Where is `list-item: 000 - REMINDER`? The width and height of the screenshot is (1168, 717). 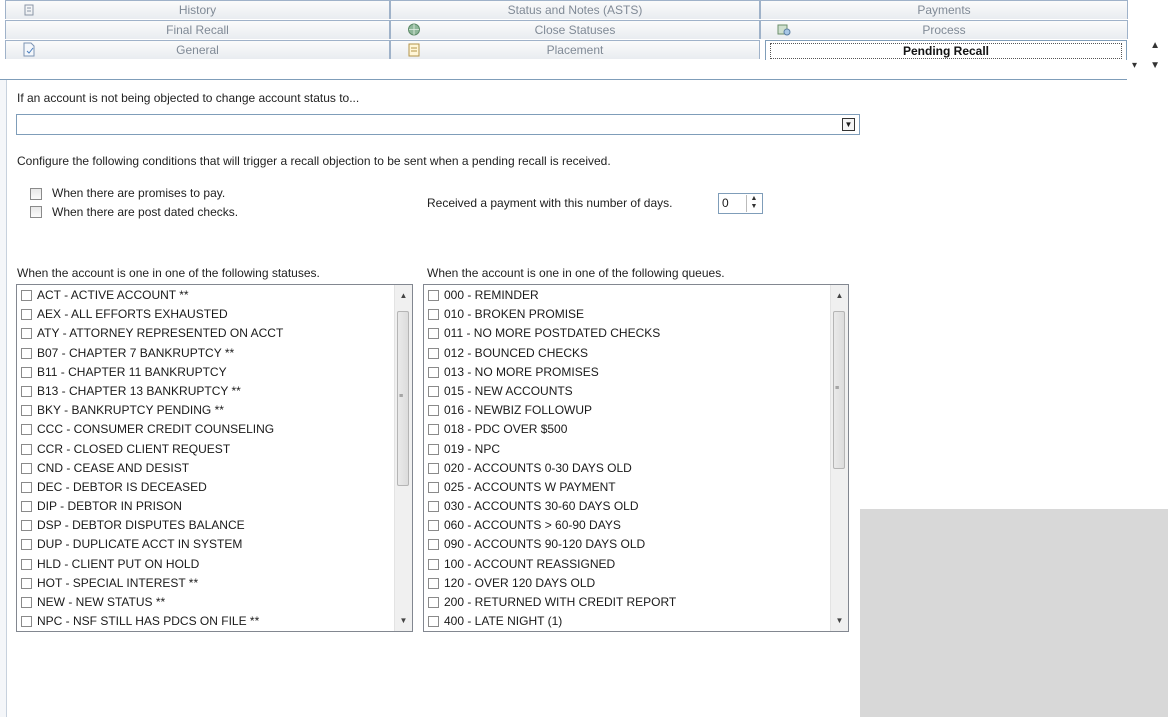 list-item: 000 - REMINDER is located at coordinates (551, 295).